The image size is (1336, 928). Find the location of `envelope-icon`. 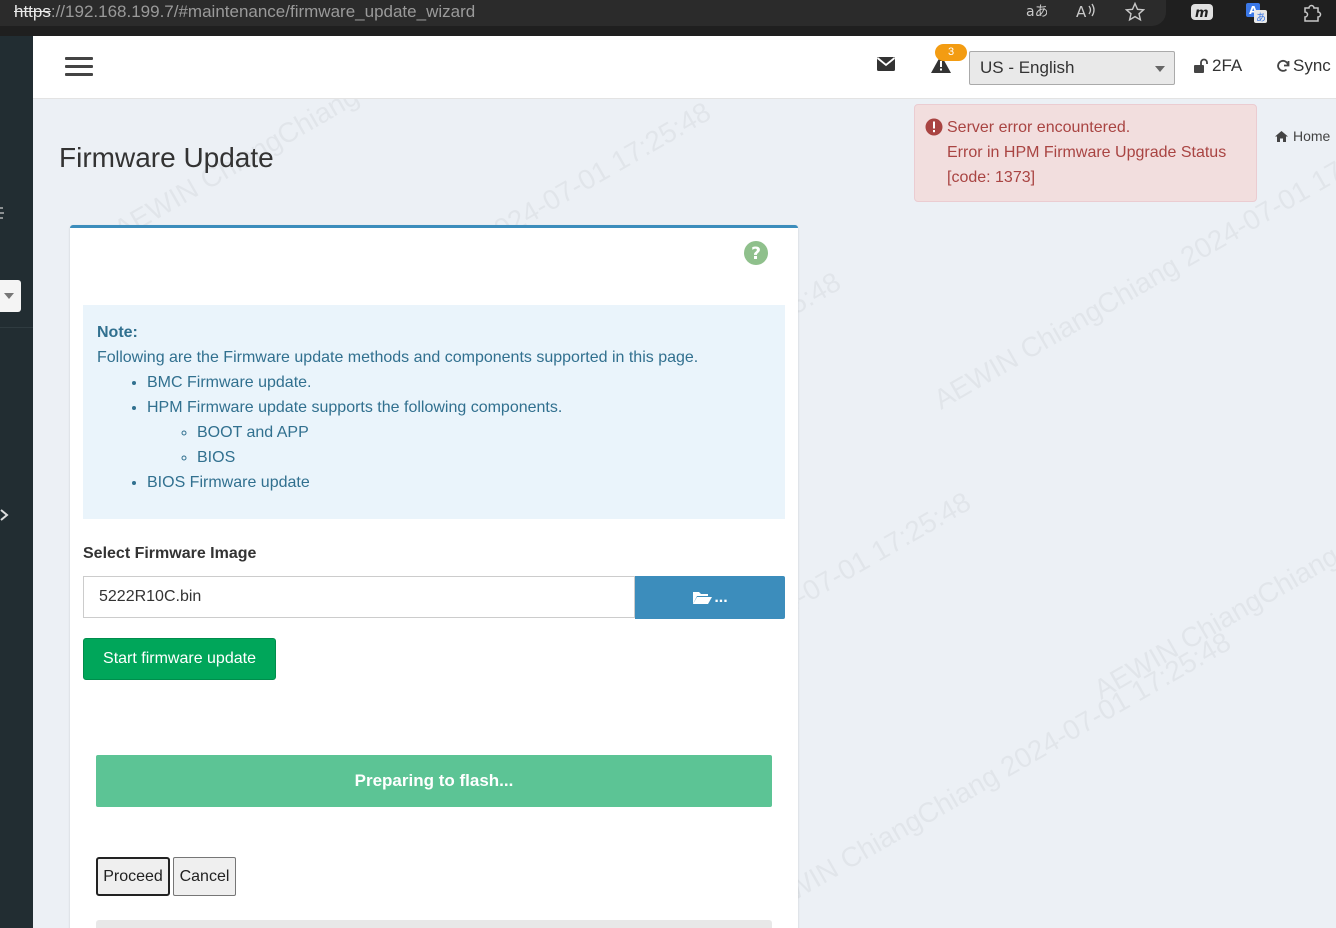

envelope-icon is located at coordinates (887, 66).